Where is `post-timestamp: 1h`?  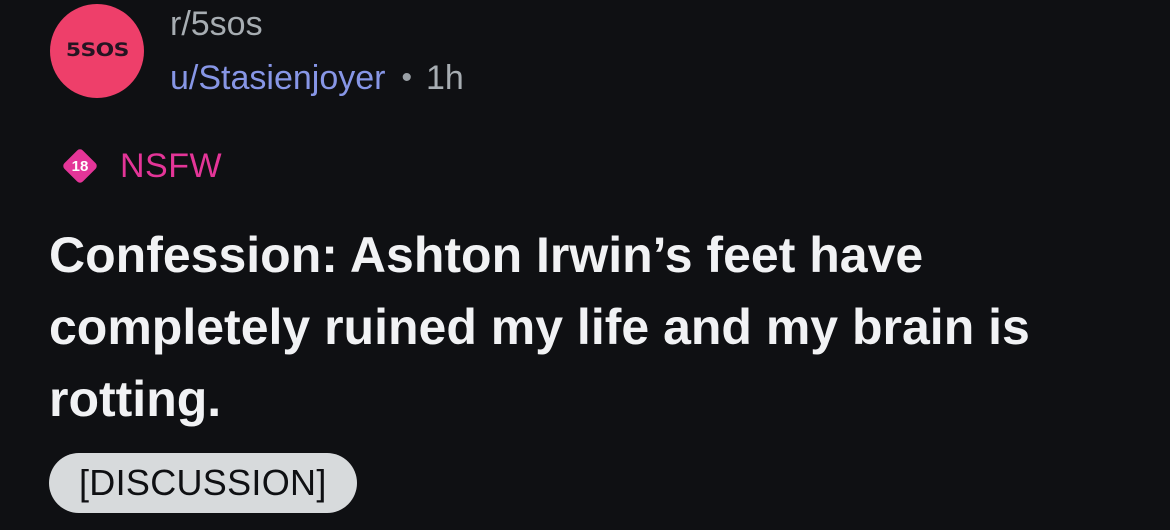
post-timestamp: 1h is located at coordinates (444, 78).